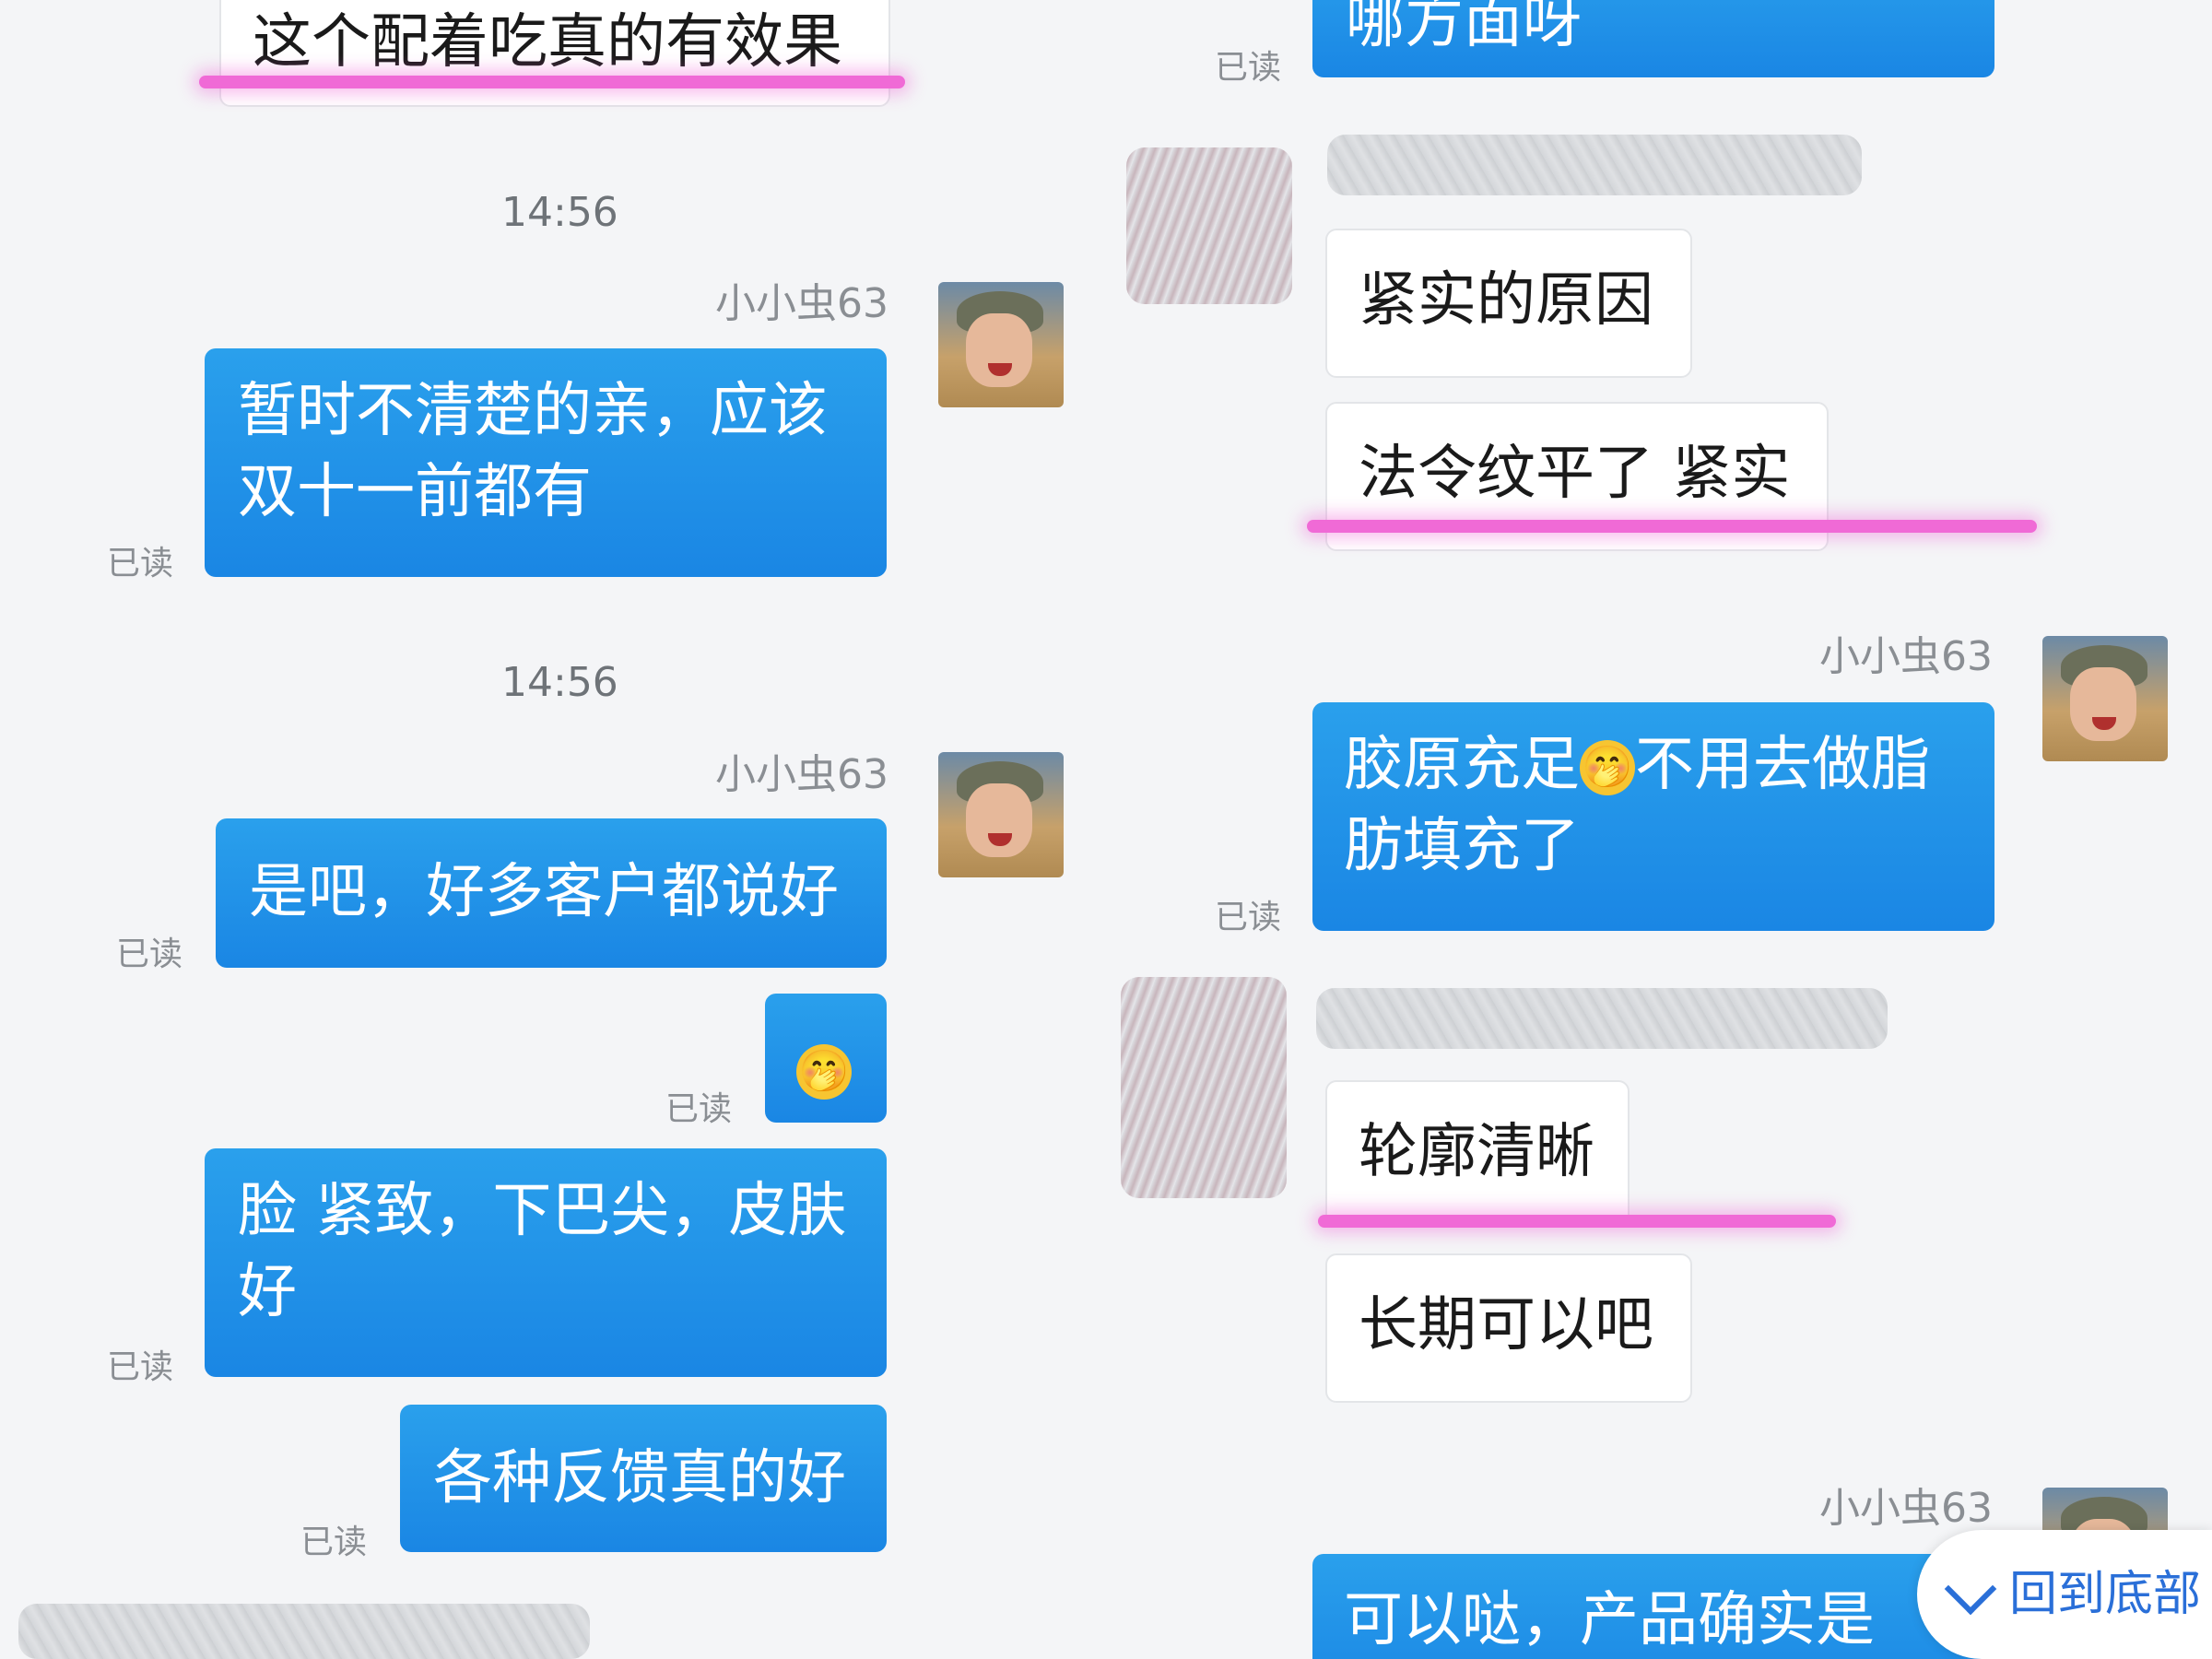 This screenshot has height=1659, width=2212. What do you see at coordinates (1970, 1589) in the screenshot?
I see `chevron-down-icon` at bounding box center [1970, 1589].